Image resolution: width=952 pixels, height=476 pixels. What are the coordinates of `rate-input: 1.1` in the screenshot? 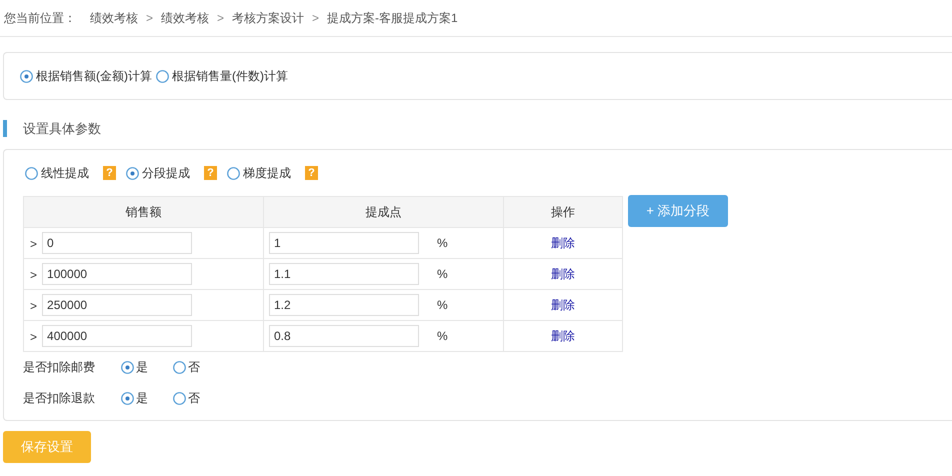 It's located at (344, 274).